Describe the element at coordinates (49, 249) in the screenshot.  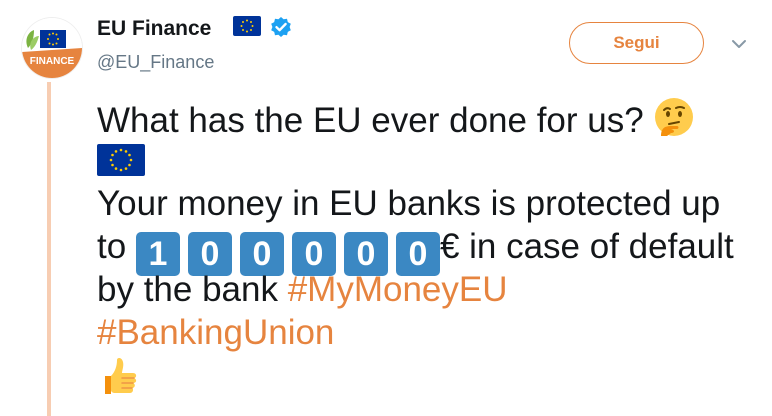
I see `thread-line` at that location.